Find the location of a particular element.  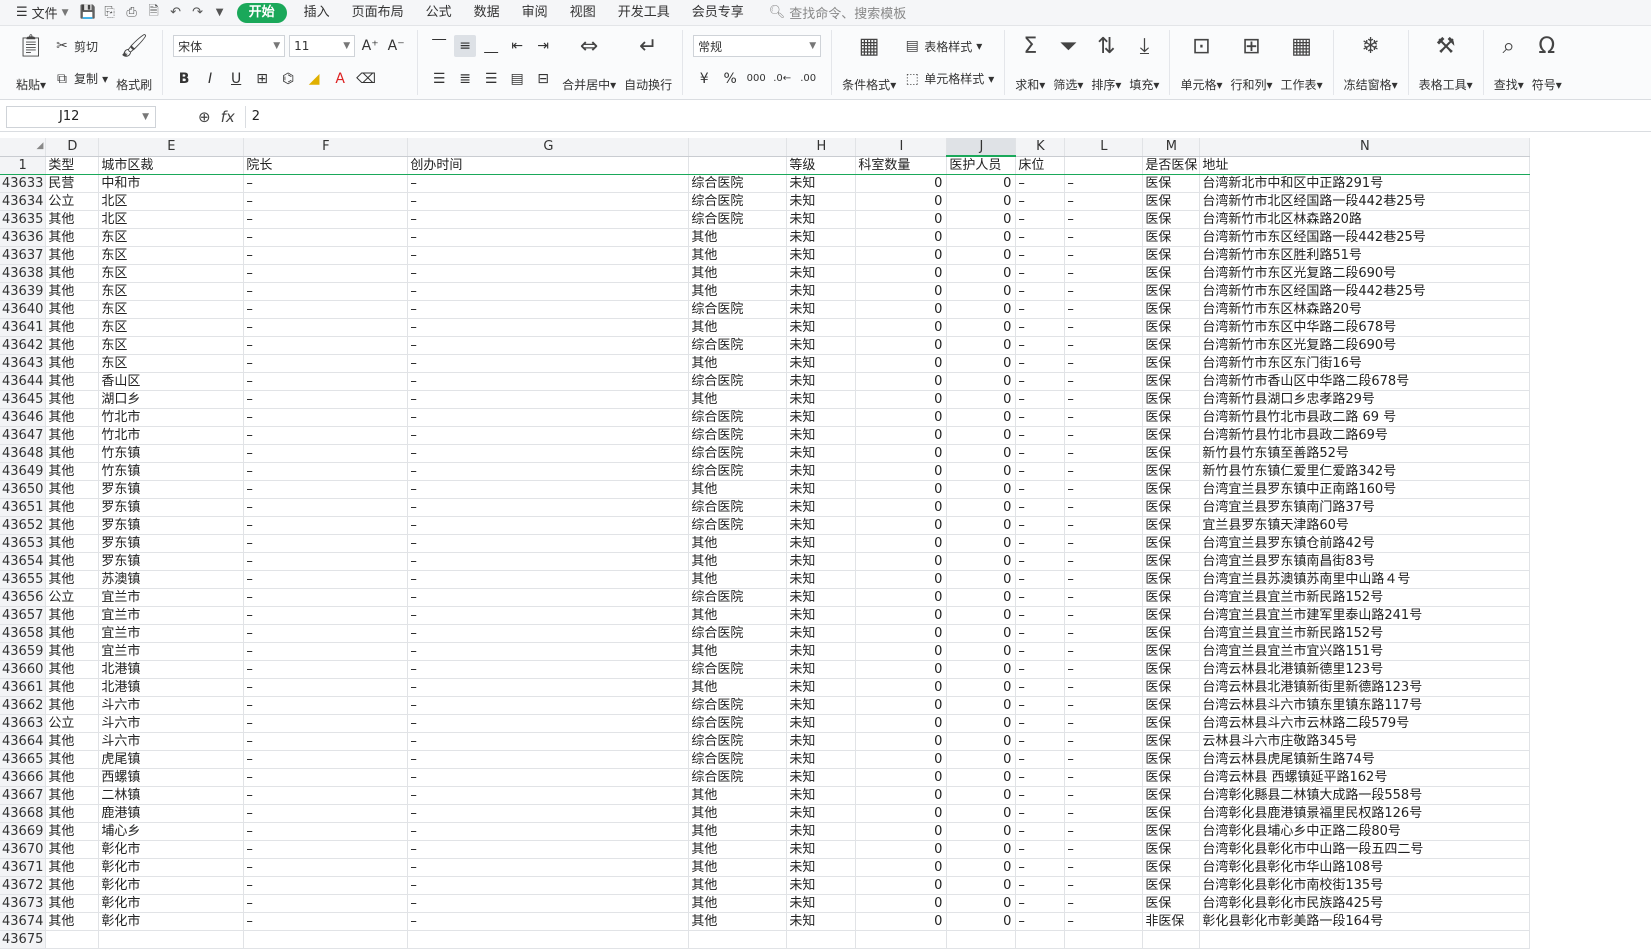

select-all-corner: ◢ is located at coordinates (23, 147).